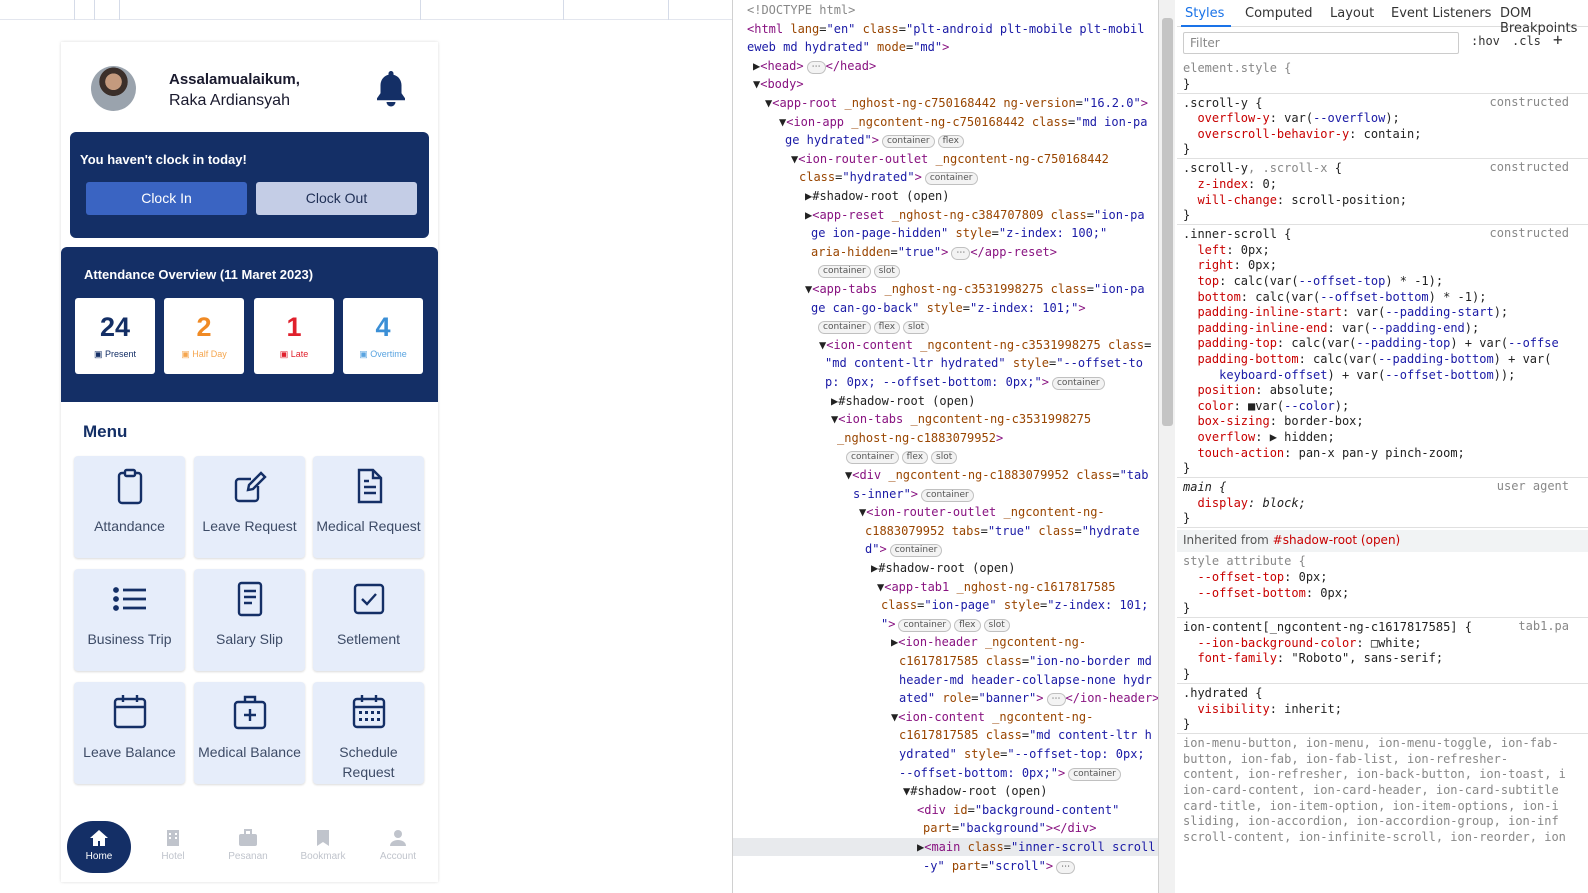  I want to click on style-line: .inner-scroll {, so click(1237, 234).